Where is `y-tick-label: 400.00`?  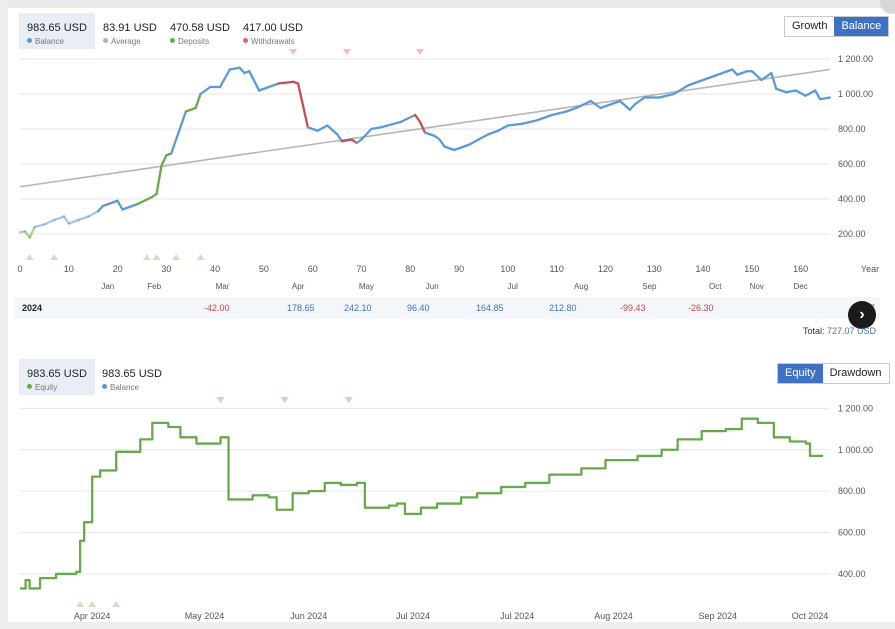 y-tick-label: 400.00 is located at coordinates (852, 199).